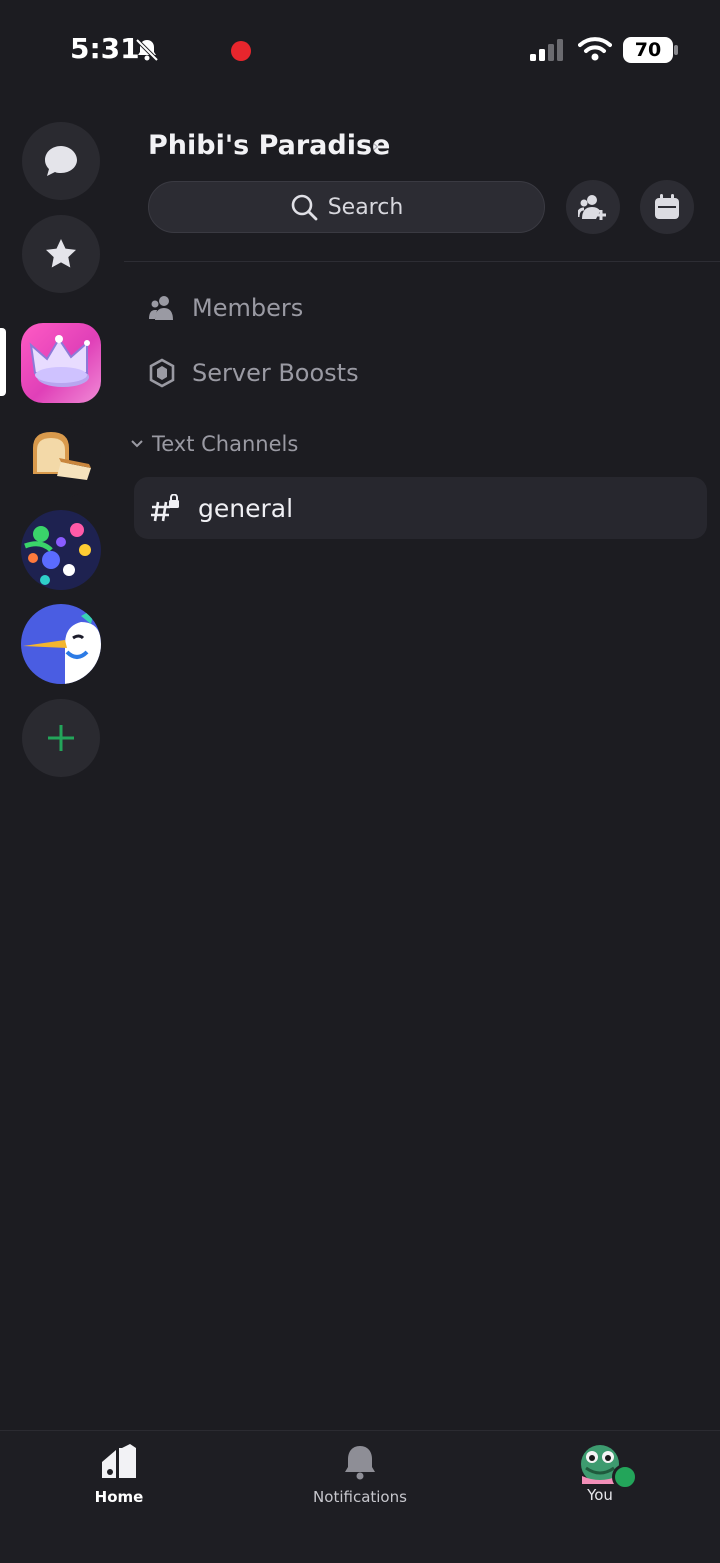  What do you see at coordinates (225, 444) in the screenshot?
I see `text-channels-label: Text Channels` at bounding box center [225, 444].